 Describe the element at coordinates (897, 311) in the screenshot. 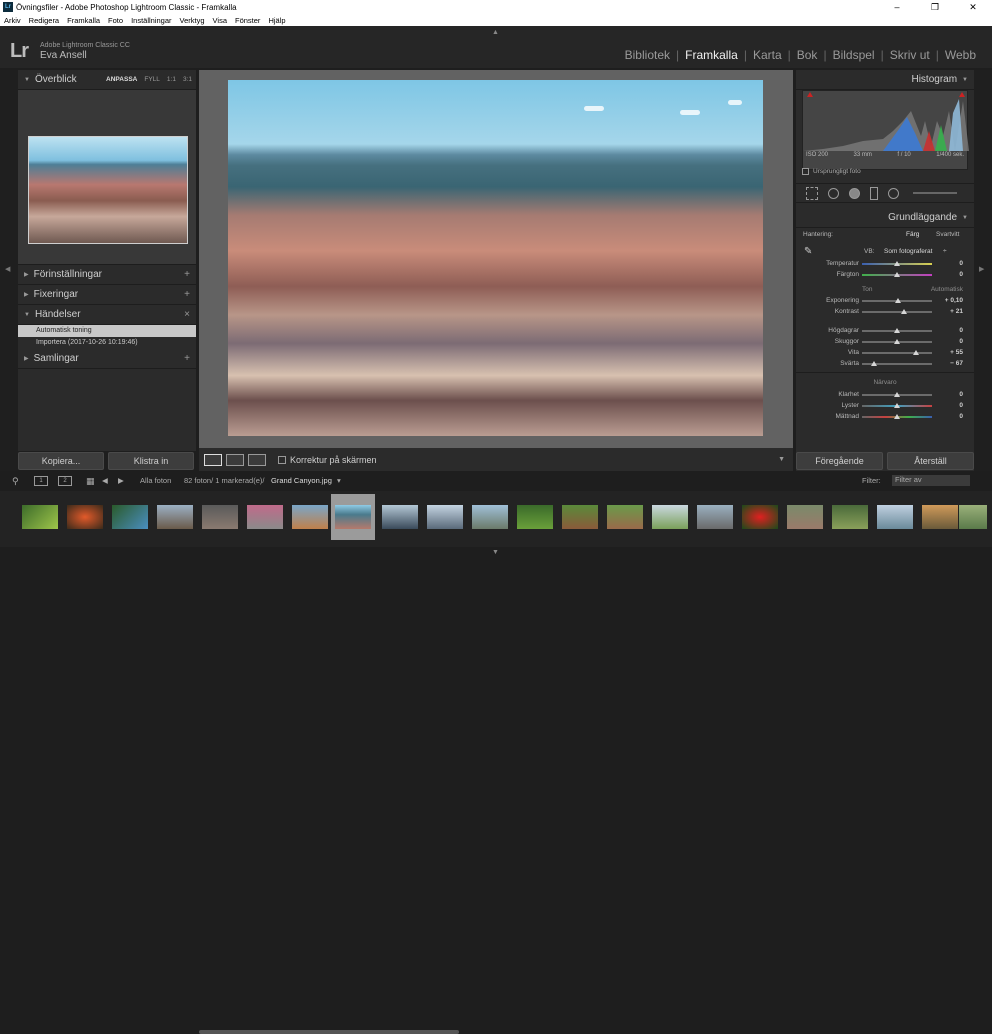

I see `contrast-slider` at that location.